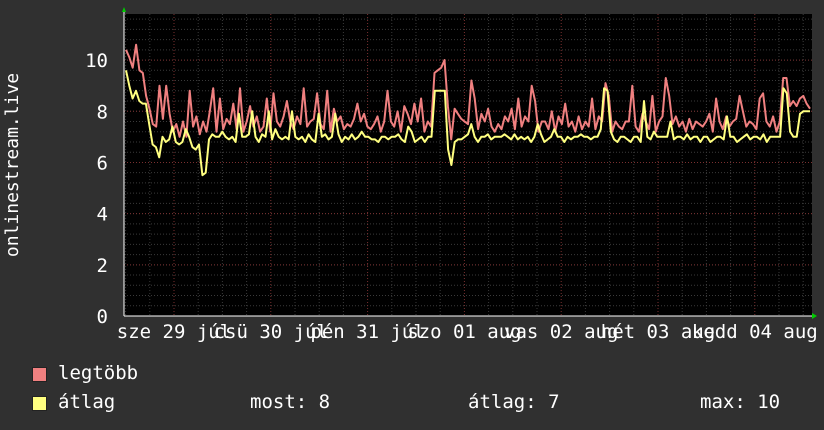 The width and height of the screenshot is (824, 430). What do you see at coordinates (290, 402) in the screenshot?
I see `stat-most: most: 8` at bounding box center [290, 402].